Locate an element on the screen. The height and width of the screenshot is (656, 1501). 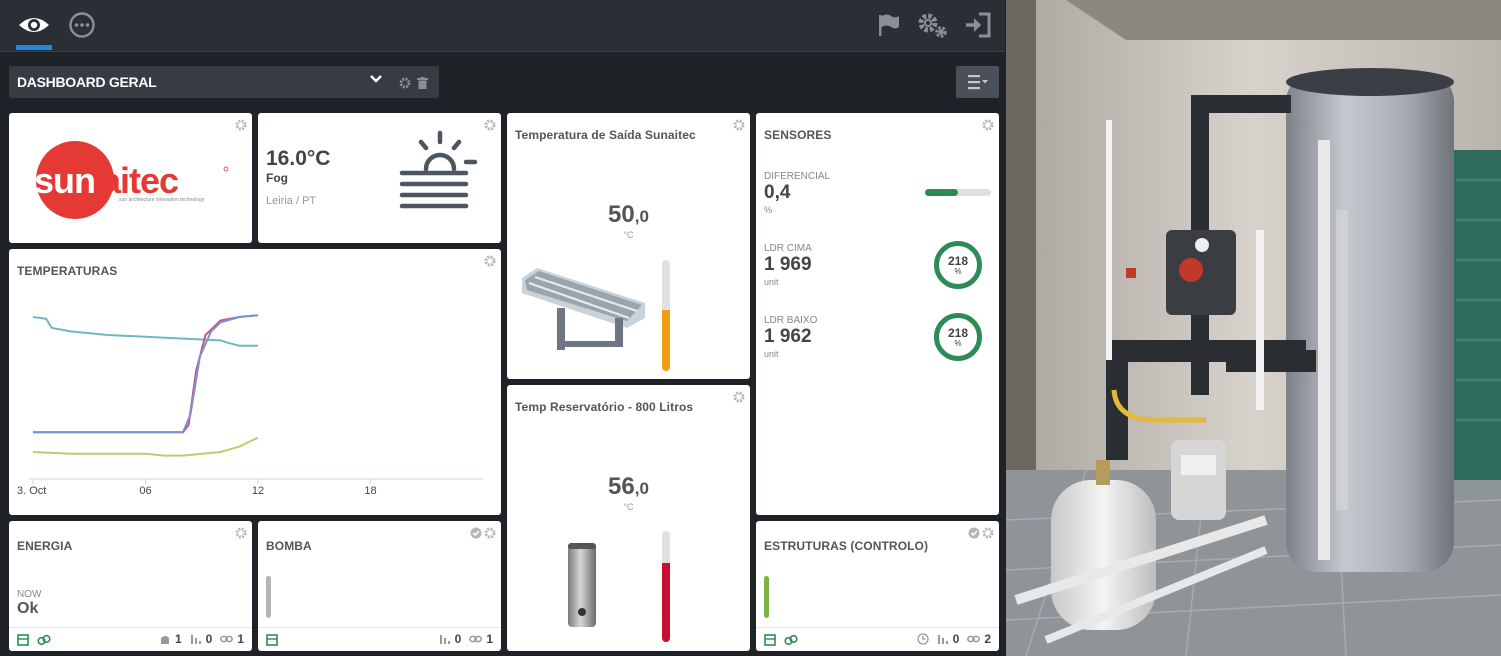
reservatorio-level-fill is located at coordinates (666, 602).